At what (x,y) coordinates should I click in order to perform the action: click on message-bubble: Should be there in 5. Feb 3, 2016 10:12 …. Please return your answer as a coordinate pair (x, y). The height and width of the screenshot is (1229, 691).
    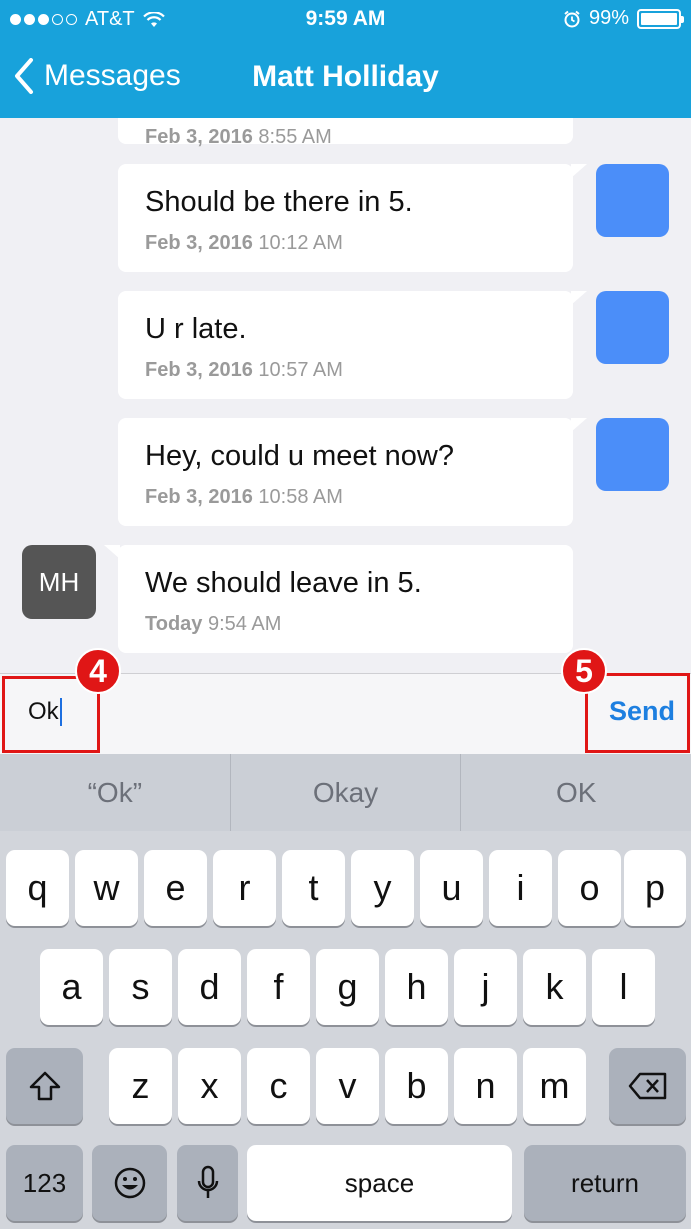
    Looking at the image, I should click on (352, 218).